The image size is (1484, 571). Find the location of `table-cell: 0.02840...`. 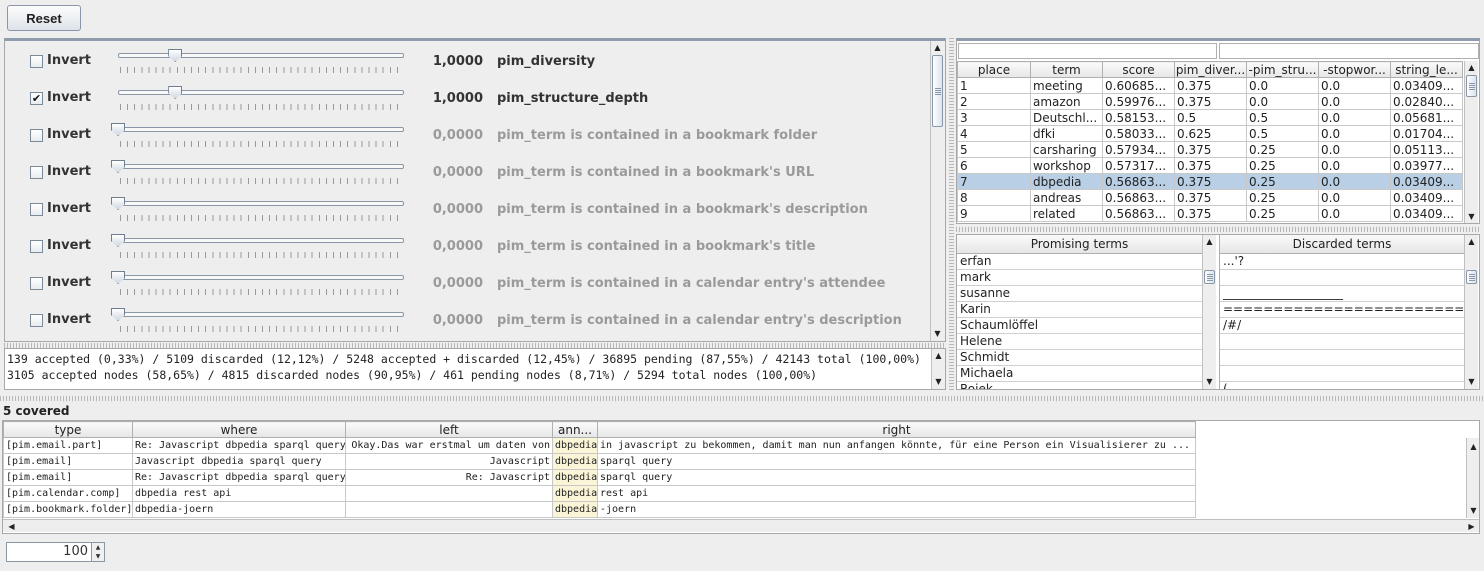

table-cell: 0.02840... is located at coordinates (1426, 101).